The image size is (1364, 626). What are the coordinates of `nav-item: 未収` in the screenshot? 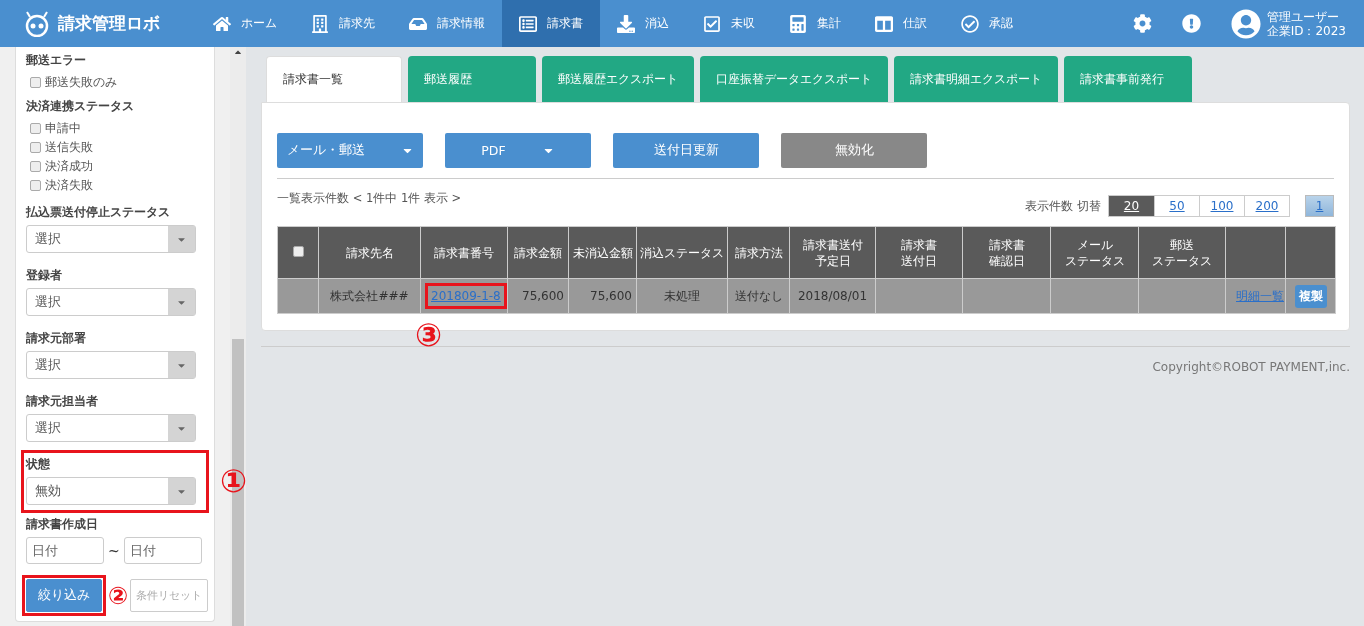 It's located at (729, 23).